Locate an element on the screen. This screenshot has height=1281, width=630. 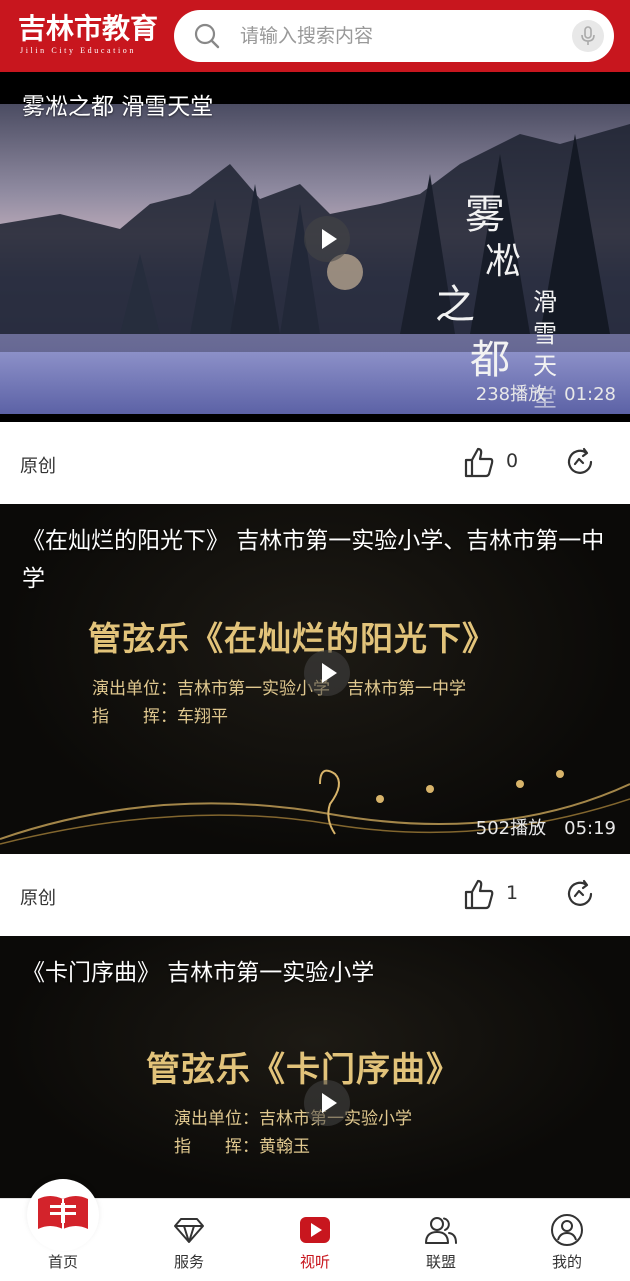
bottom-tab-bar: 首页 服务 视听 联盟 我的 is located at coordinates (315, 1230).